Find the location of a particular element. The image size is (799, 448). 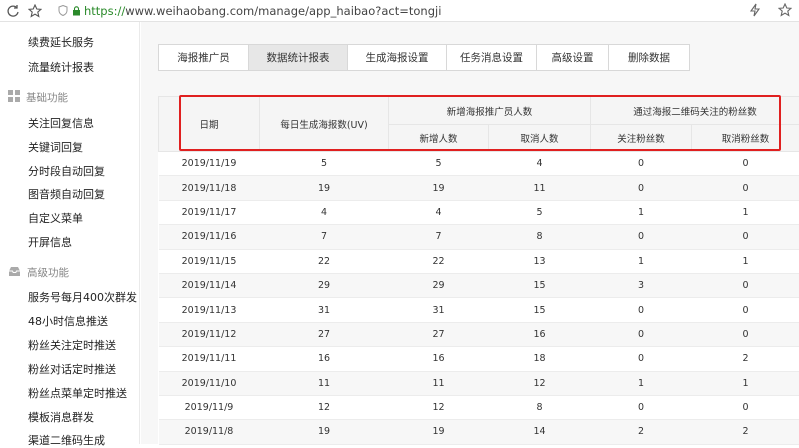

cell-date: 2019/11/12 is located at coordinates (209, 334).